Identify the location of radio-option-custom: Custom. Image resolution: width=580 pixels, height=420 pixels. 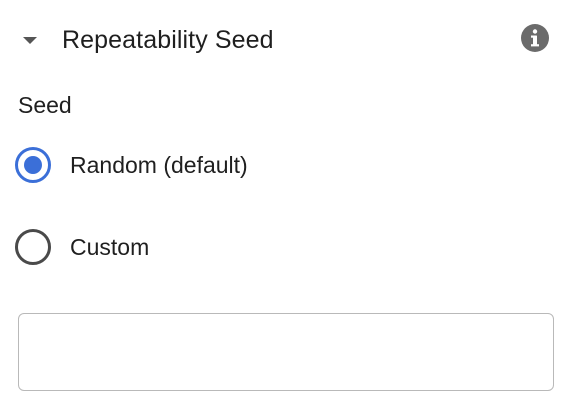
(81, 247).